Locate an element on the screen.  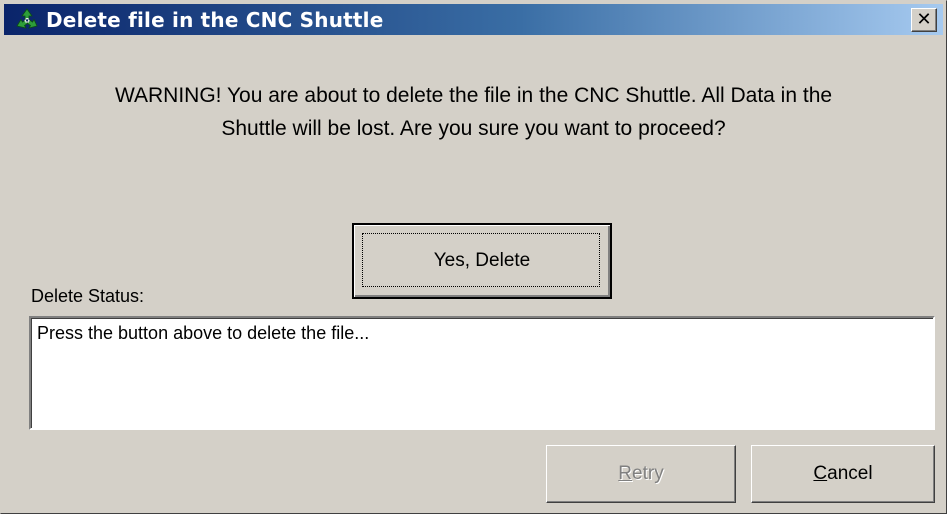
focus-indicator is located at coordinates (481, 260).